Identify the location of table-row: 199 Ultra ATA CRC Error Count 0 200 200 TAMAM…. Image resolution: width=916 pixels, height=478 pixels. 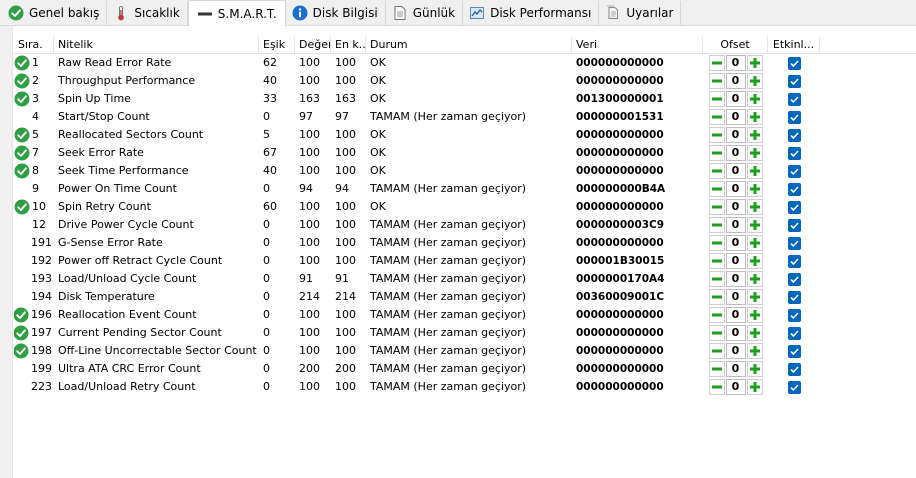
(465, 369).